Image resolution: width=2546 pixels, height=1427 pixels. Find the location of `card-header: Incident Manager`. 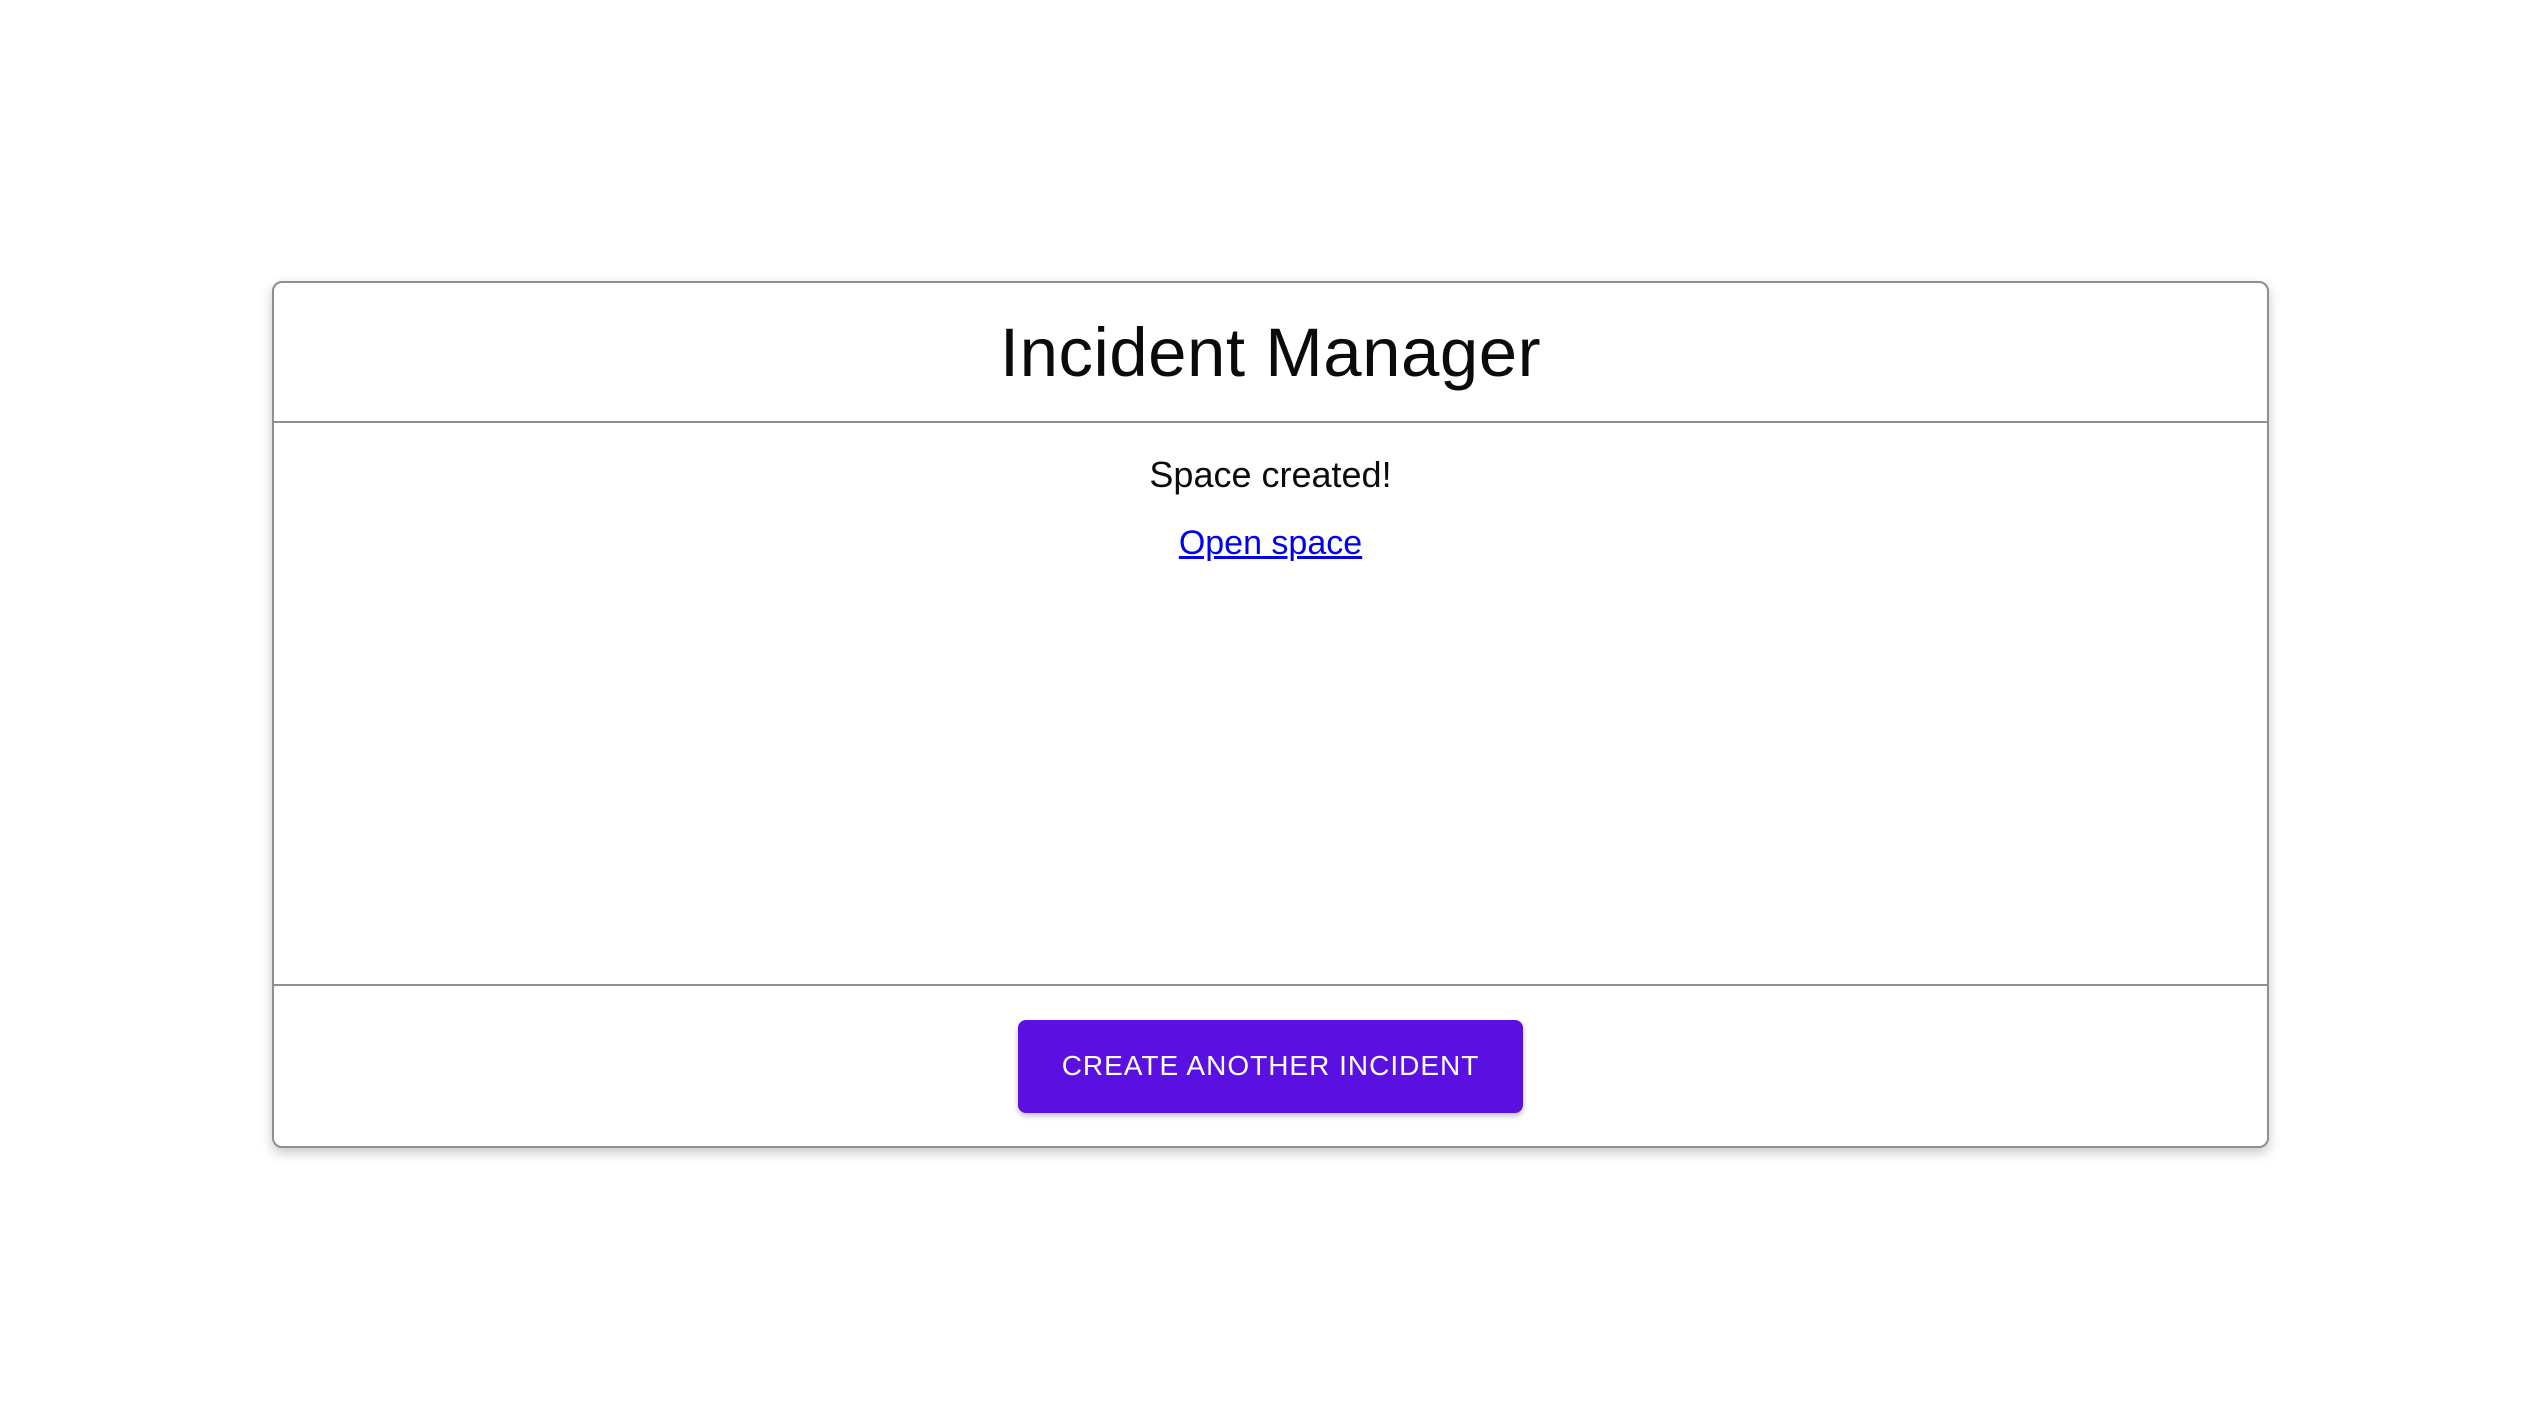

card-header: Incident Manager is located at coordinates (1270, 352).